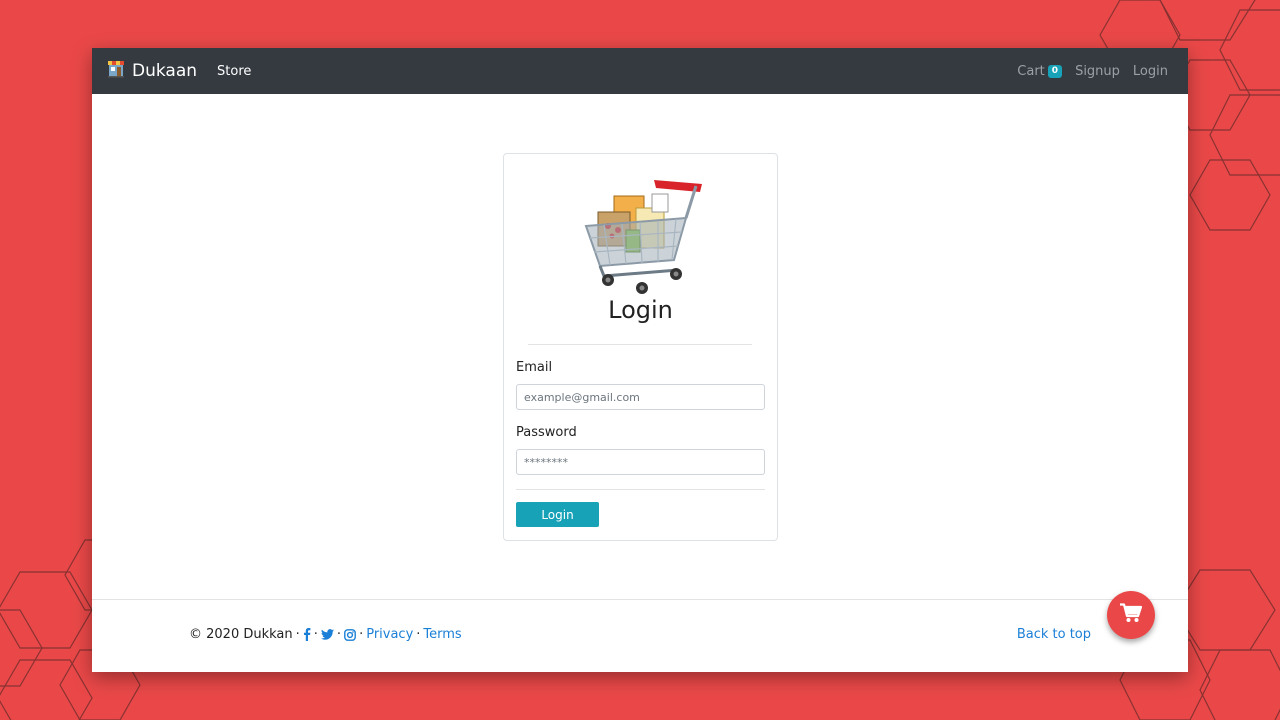 This screenshot has width=1280, height=720. I want to click on password-field, so click(640, 462).